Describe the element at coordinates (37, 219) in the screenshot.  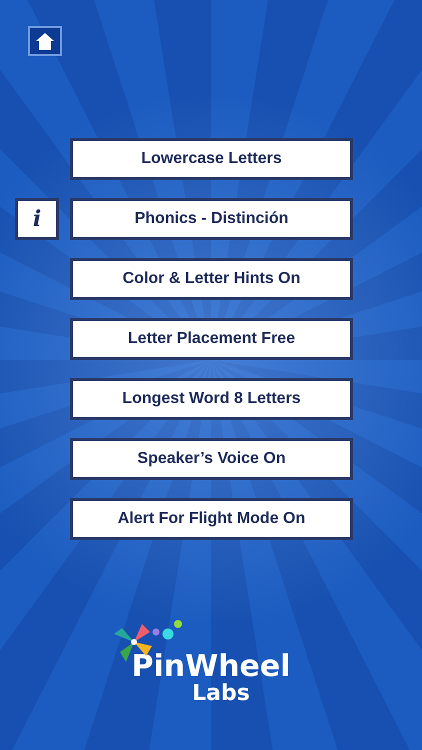
I see `info-button: i` at that location.